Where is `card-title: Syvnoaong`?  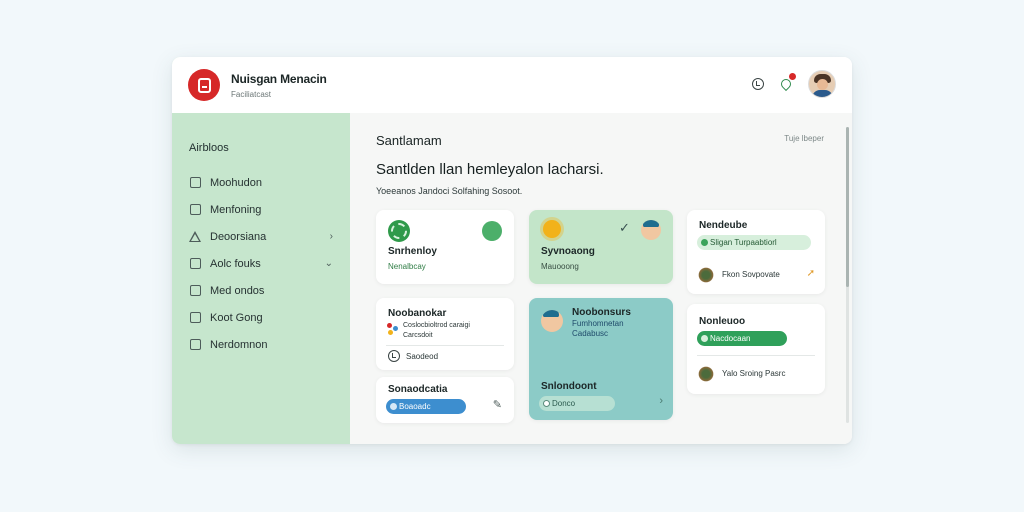 card-title: Syvnoaong is located at coordinates (568, 251).